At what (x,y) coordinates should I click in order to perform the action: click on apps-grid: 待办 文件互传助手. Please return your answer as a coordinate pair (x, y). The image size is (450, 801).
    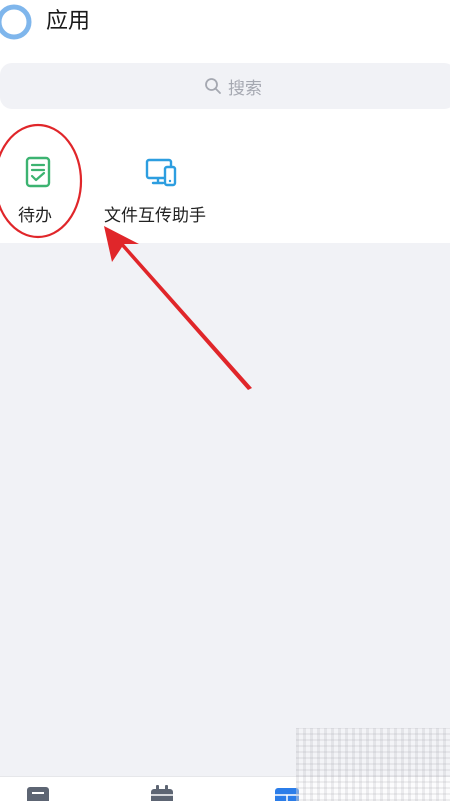
    Looking at the image, I should click on (225, 184).